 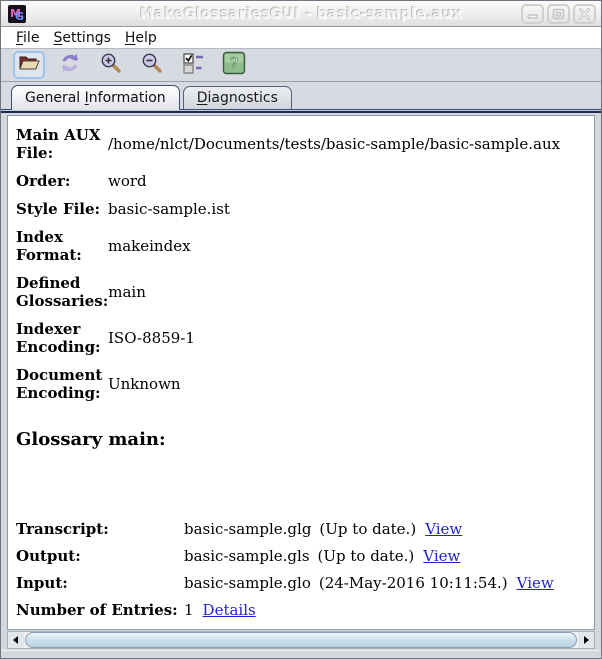 I want to click on folder-open-icon, so click(x=29, y=65).